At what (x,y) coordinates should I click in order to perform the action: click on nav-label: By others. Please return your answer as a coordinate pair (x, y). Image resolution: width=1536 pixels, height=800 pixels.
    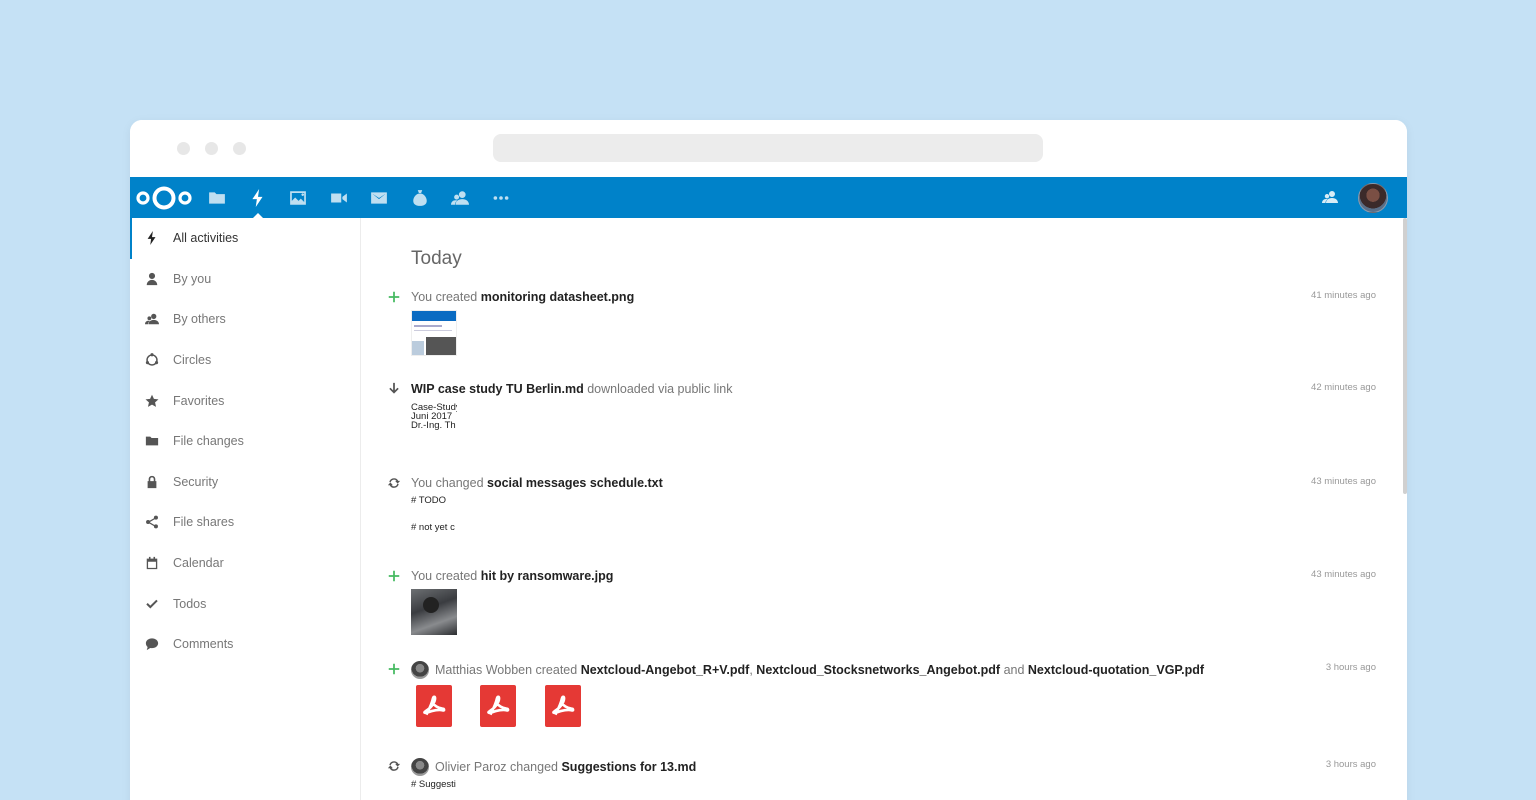
    Looking at the image, I should click on (199, 319).